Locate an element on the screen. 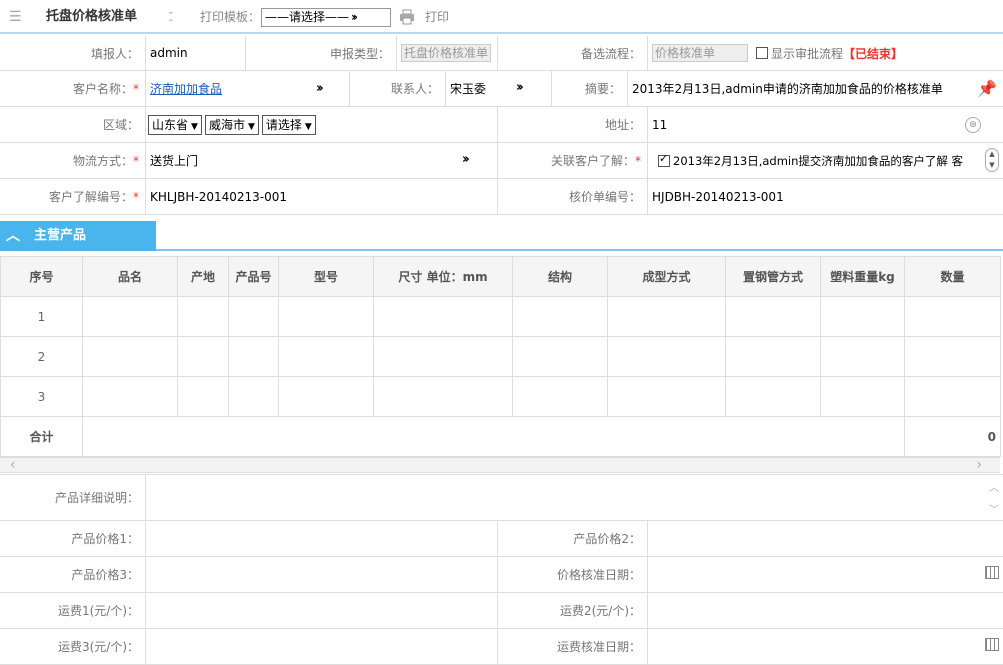  status-badge: 【已结束】 is located at coordinates (873, 53).